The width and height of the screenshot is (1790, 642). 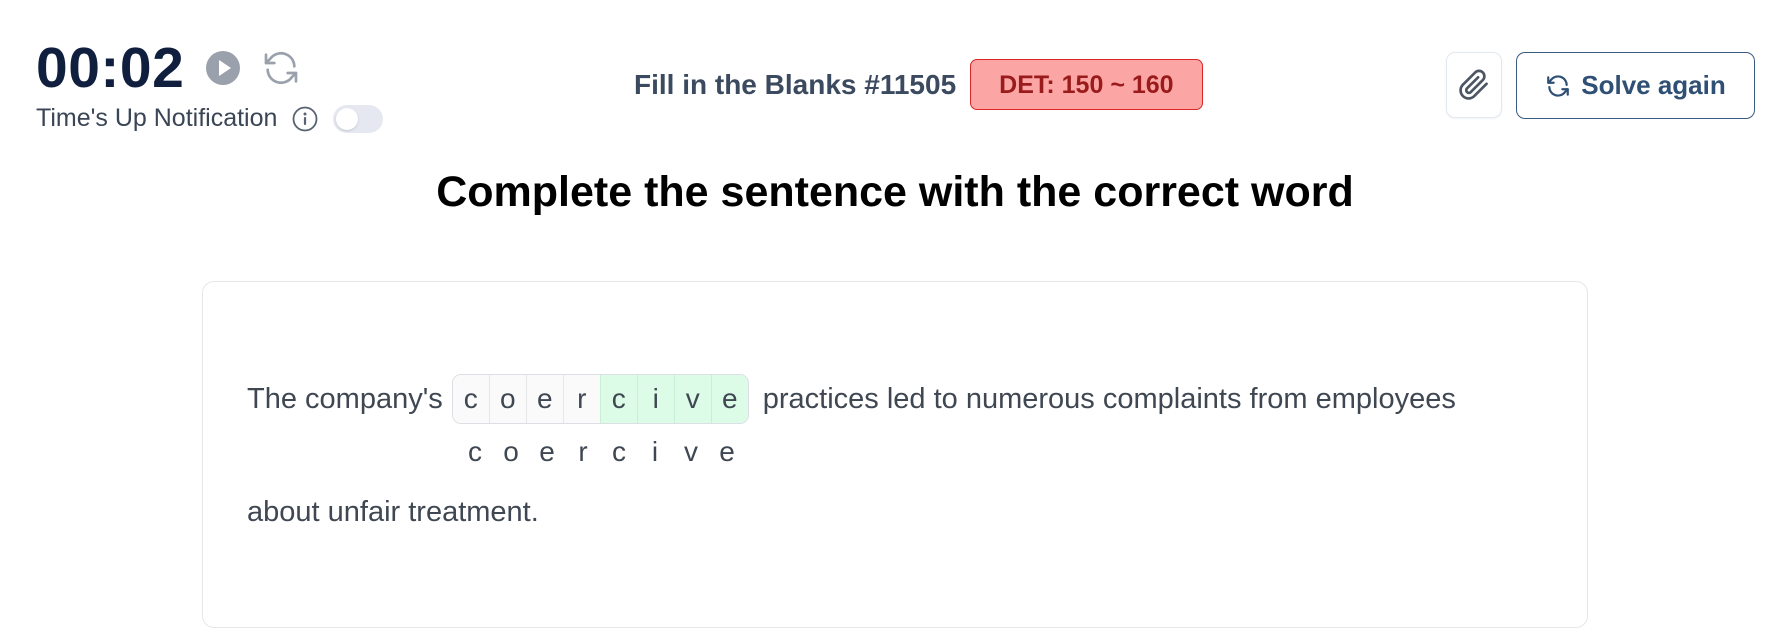 I want to click on timer-display: 00:02, so click(x=110, y=68).